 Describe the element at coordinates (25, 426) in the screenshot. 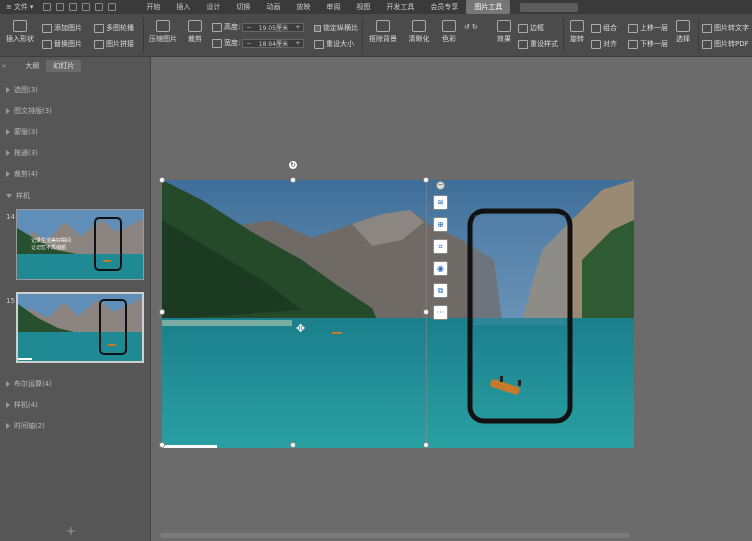

I see `section-item: 时间轴(2)` at that location.